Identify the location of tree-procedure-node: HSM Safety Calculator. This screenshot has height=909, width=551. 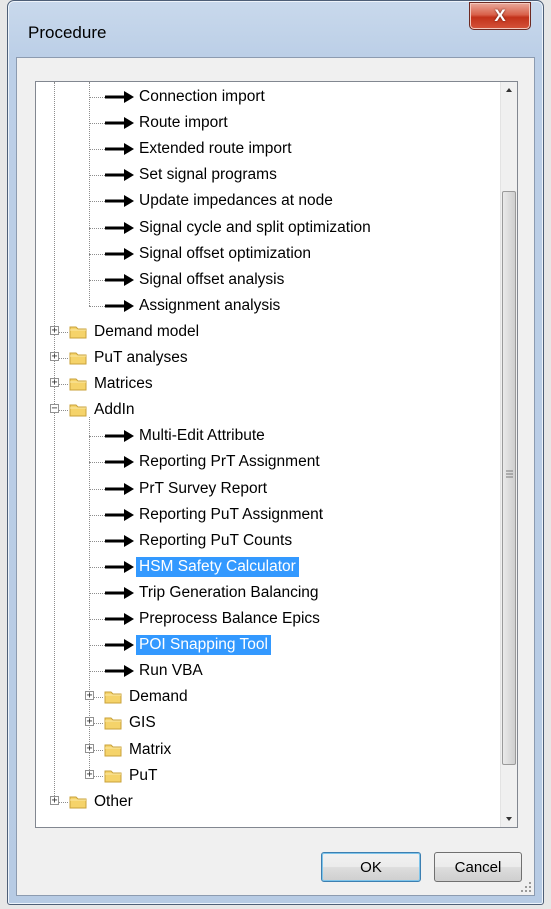
(266, 567).